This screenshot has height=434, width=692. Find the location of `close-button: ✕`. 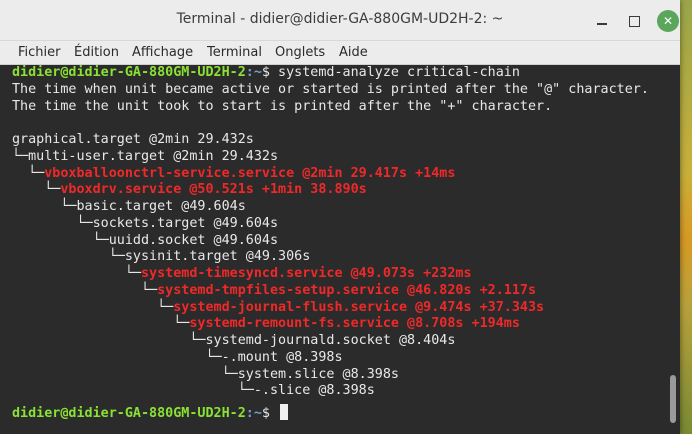

close-button: ✕ is located at coordinates (668, 21).